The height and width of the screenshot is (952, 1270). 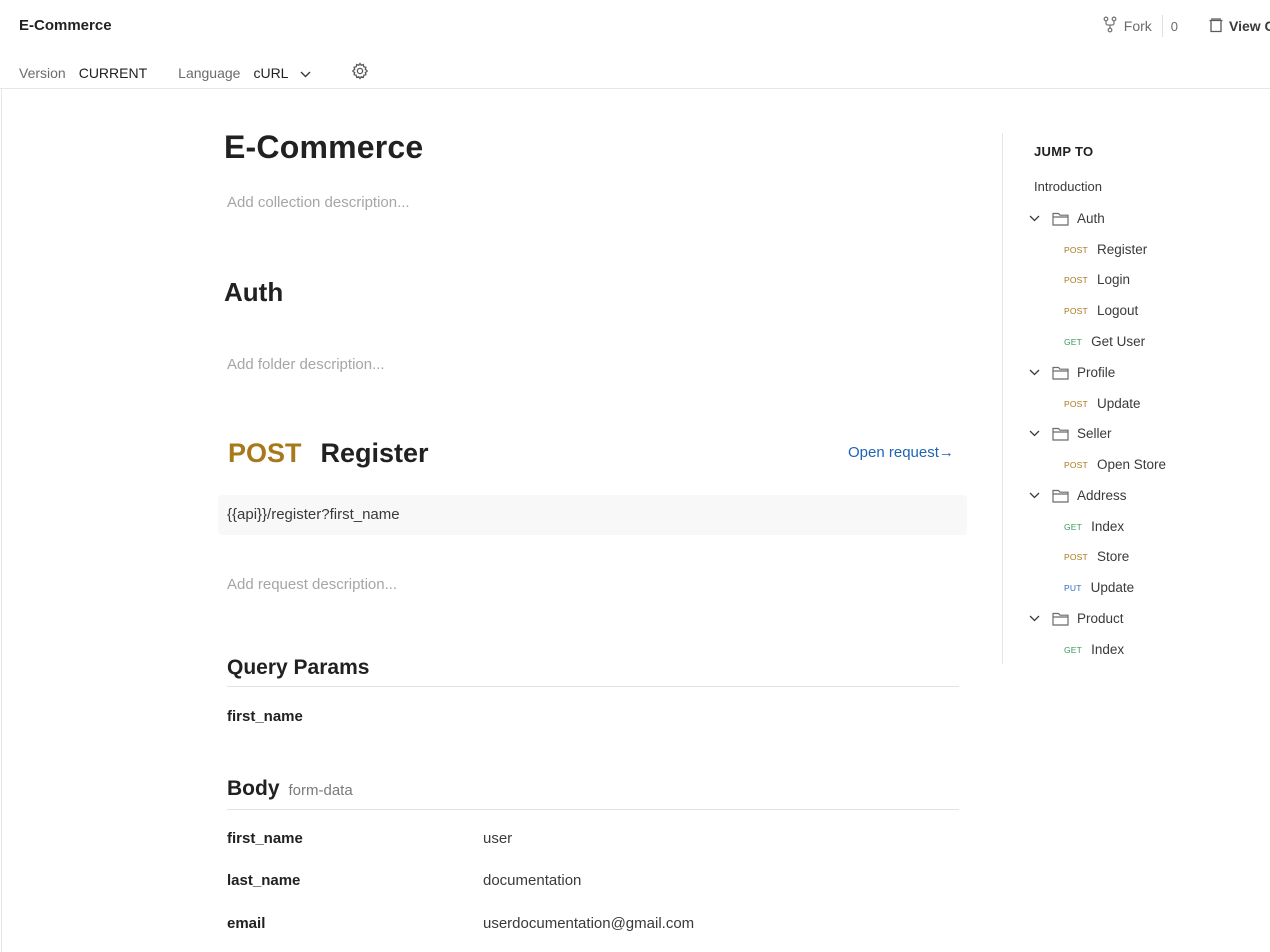 I want to click on toc-folder-label: Seller, so click(x=1094, y=433).